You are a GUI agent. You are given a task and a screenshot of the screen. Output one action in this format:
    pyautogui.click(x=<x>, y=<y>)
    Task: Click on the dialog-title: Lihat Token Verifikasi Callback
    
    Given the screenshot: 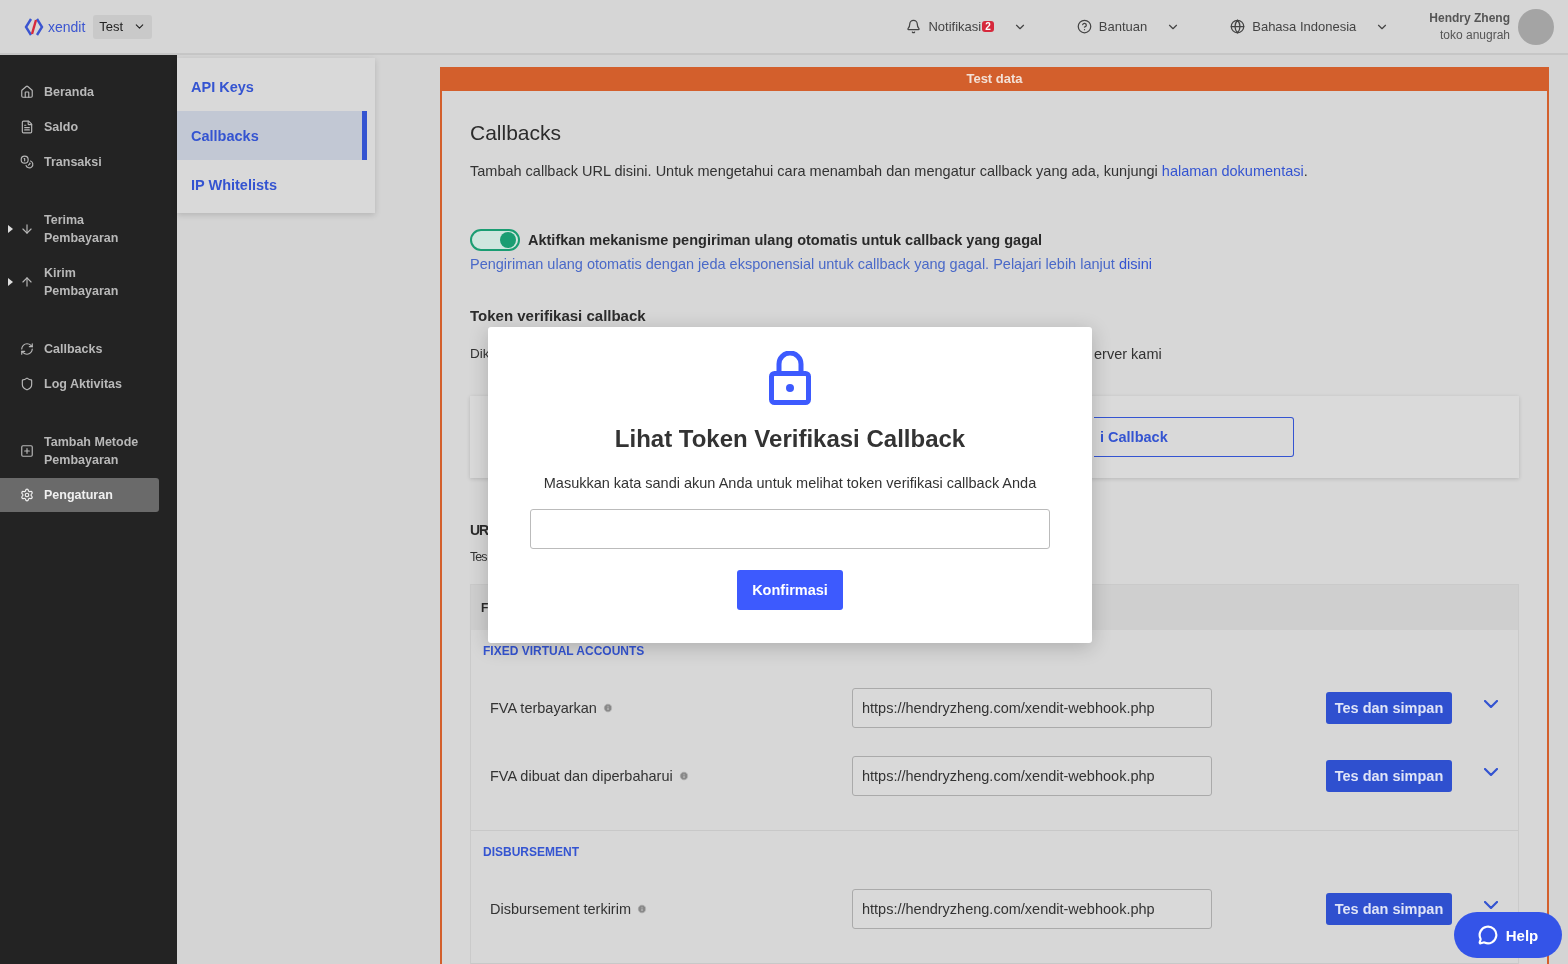 What is the action you would take?
    pyautogui.click(x=790, y=439)
    